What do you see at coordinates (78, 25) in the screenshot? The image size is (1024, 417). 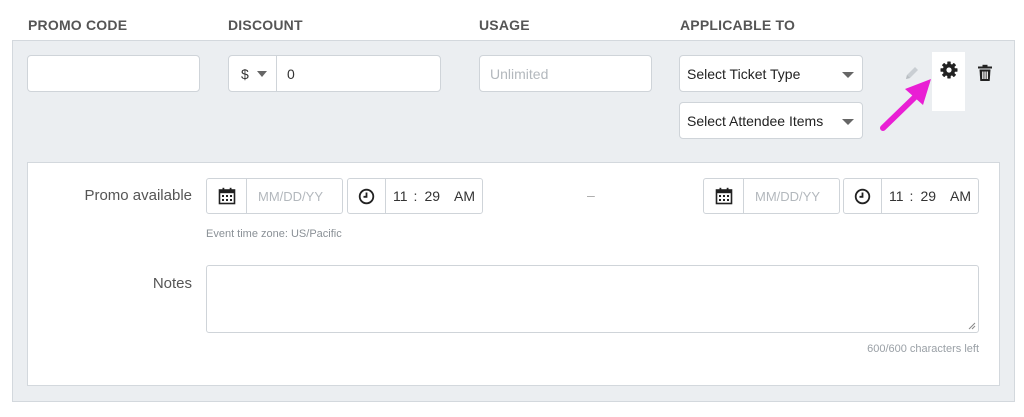 I see `header-promo-code: PROMO CODE` at bounding box center [78, 25].